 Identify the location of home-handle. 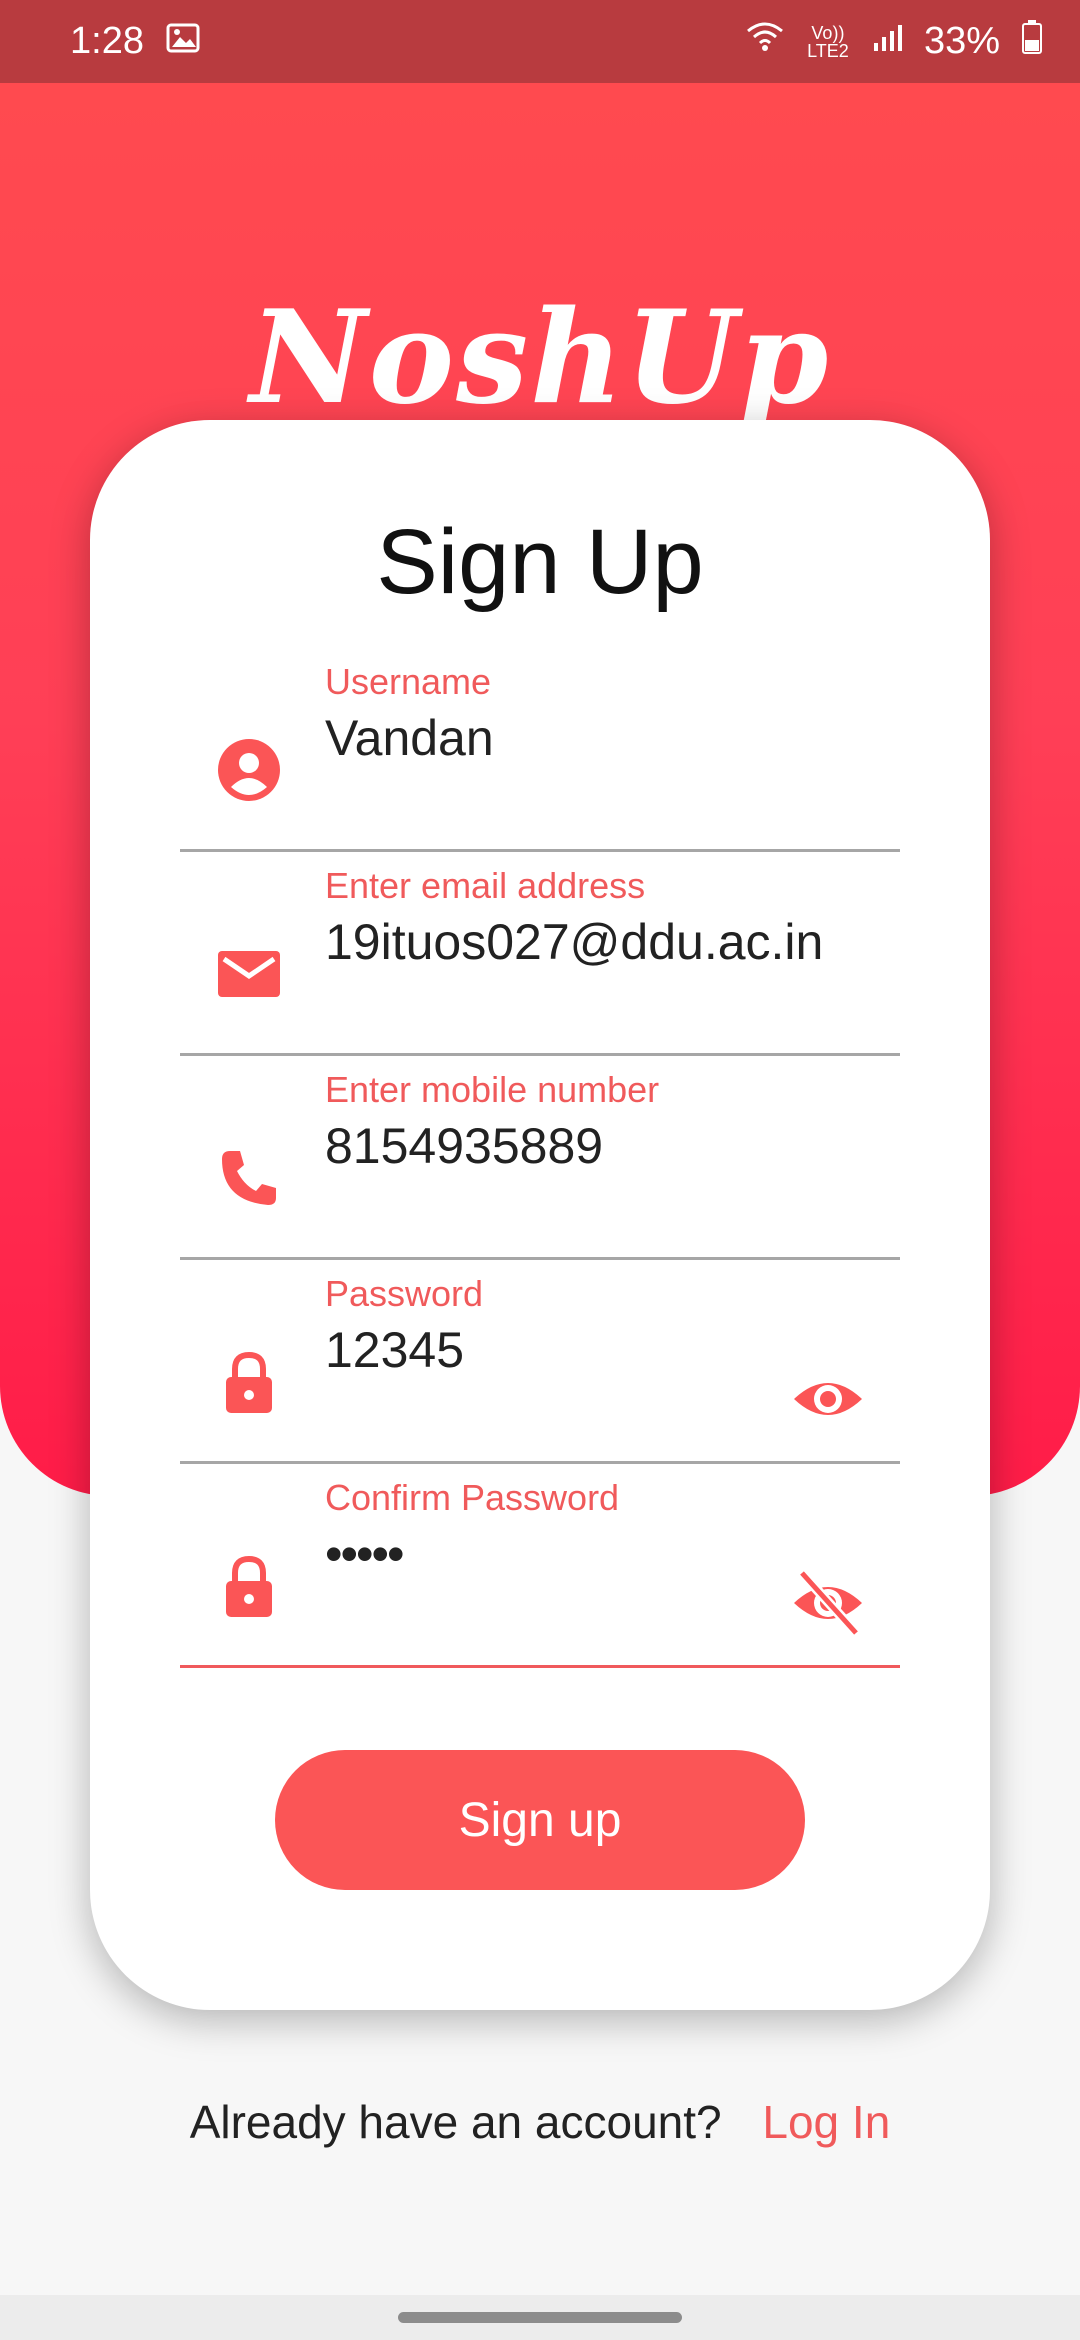
(540, 2317).